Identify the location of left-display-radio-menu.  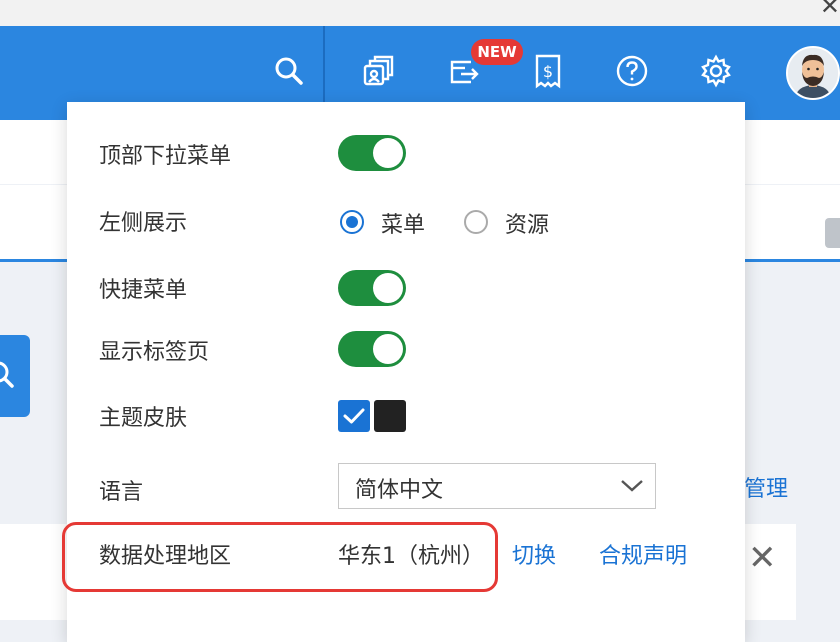
(352, 222).